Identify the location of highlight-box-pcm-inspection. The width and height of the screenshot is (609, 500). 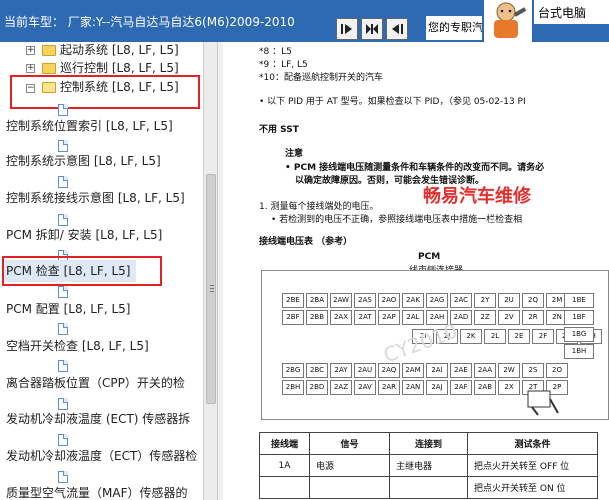
(82, 271).